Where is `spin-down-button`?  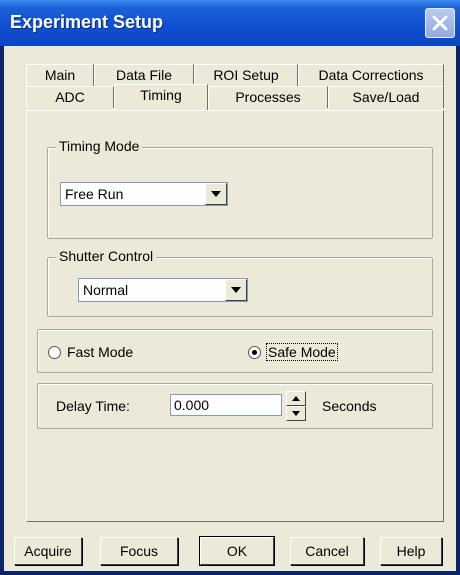
spin-down-button is located at coordinates (296, 413).